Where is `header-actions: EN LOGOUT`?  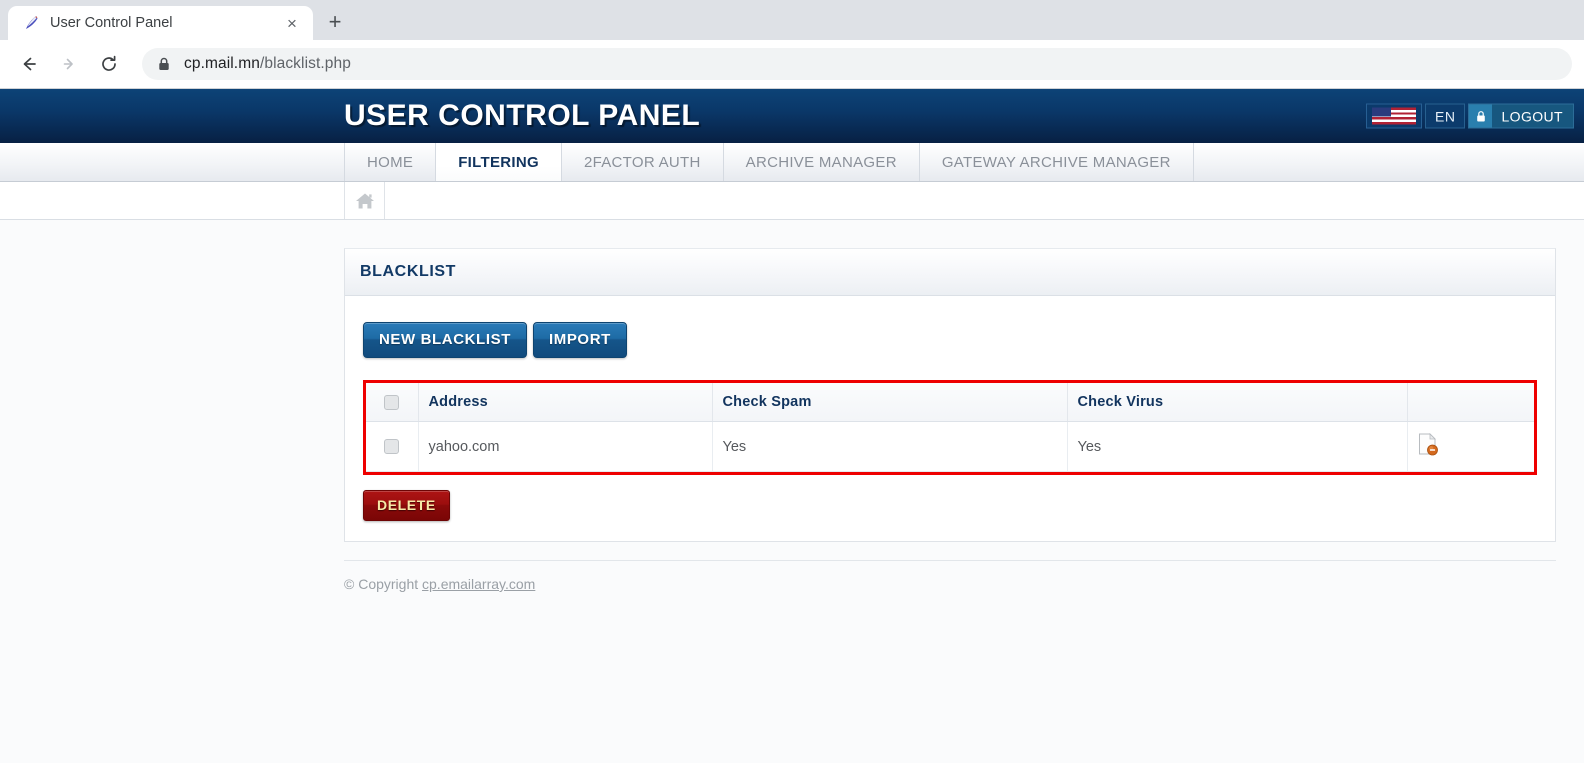 header-actions: EN LOGOUT is located at coordinates (1470, 116).